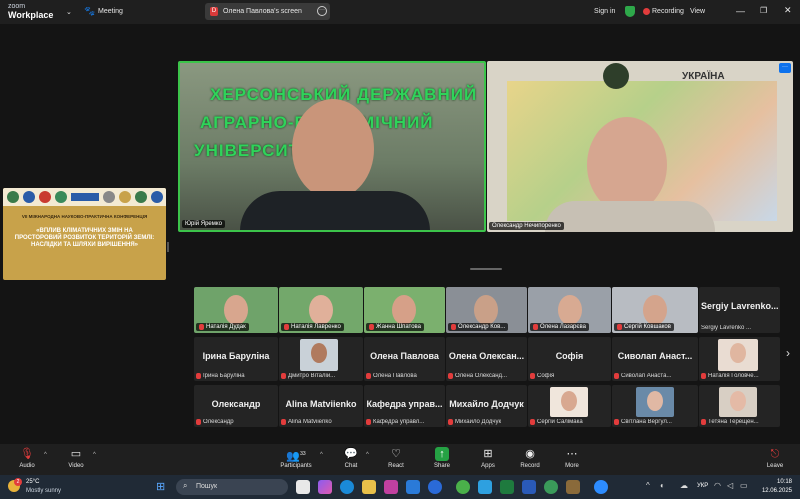 The image size is (800, 499). Describe the element at coordinates (569, 356) in the screenshot. I see `name-tile-title: Софія` at that location.